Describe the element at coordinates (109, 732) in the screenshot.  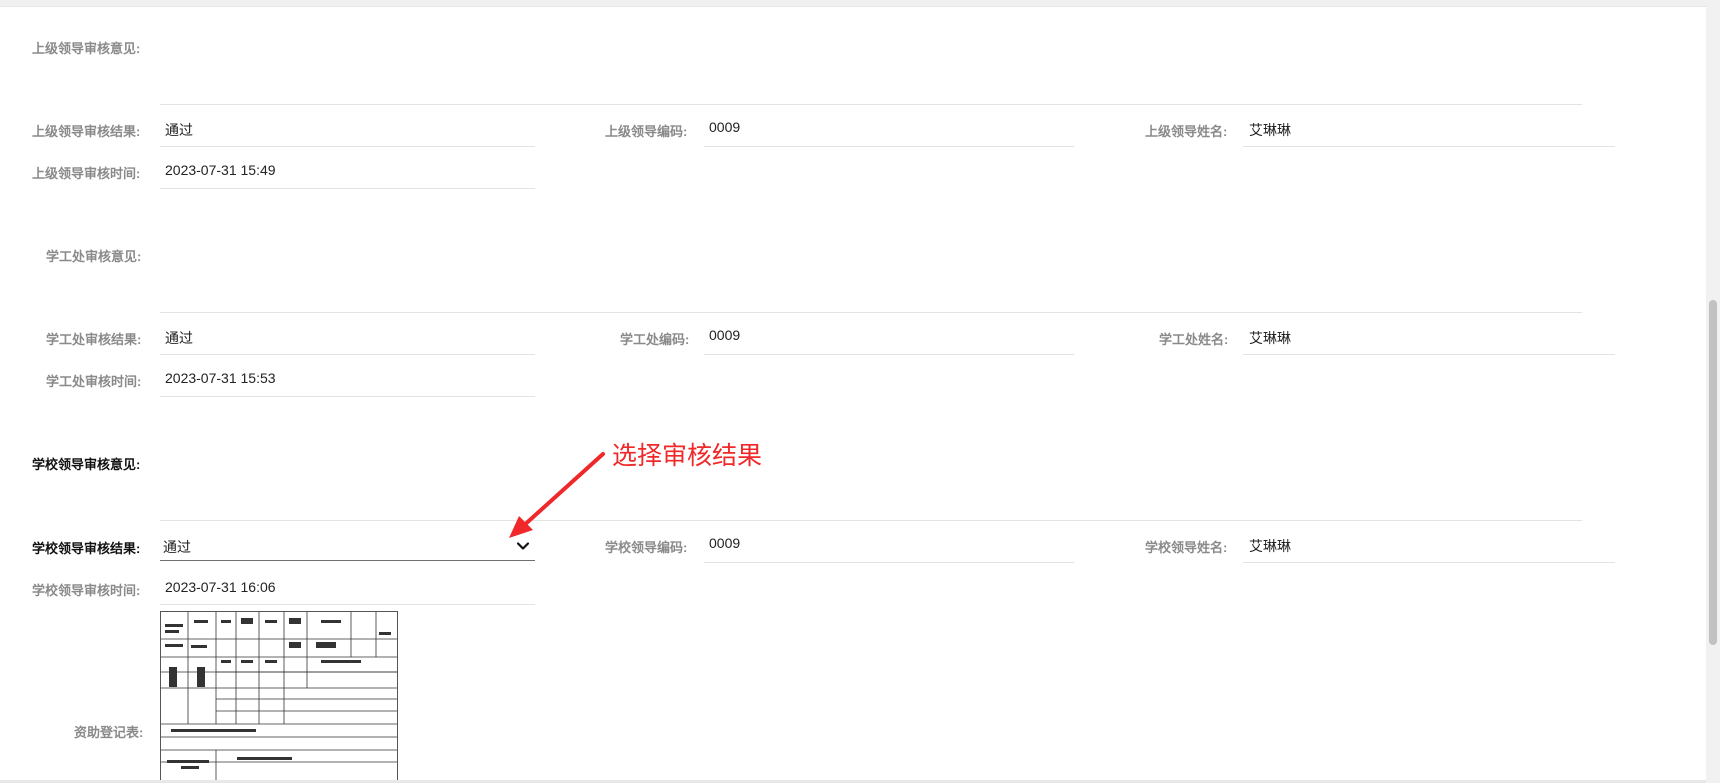
I see `attachment-label: 资助登记表:` at that location.